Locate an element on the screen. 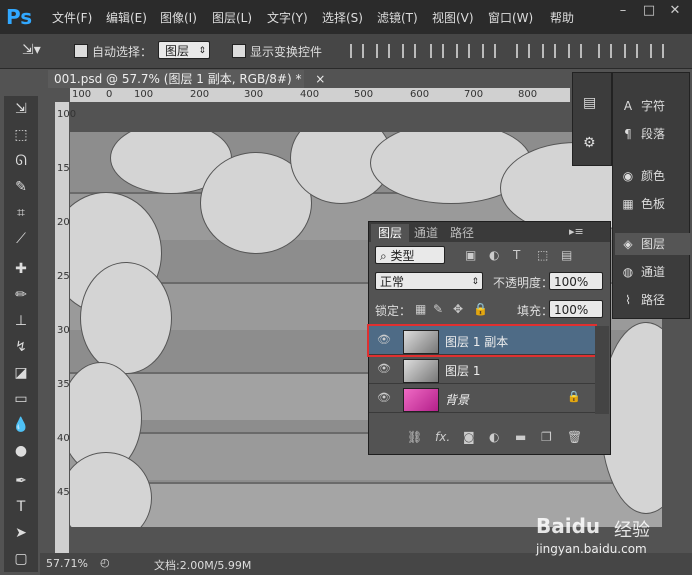 The width and height of the screenshot is (692, 575). quick-select-tool-icon: ✎ is located at coordinates (21, 187).